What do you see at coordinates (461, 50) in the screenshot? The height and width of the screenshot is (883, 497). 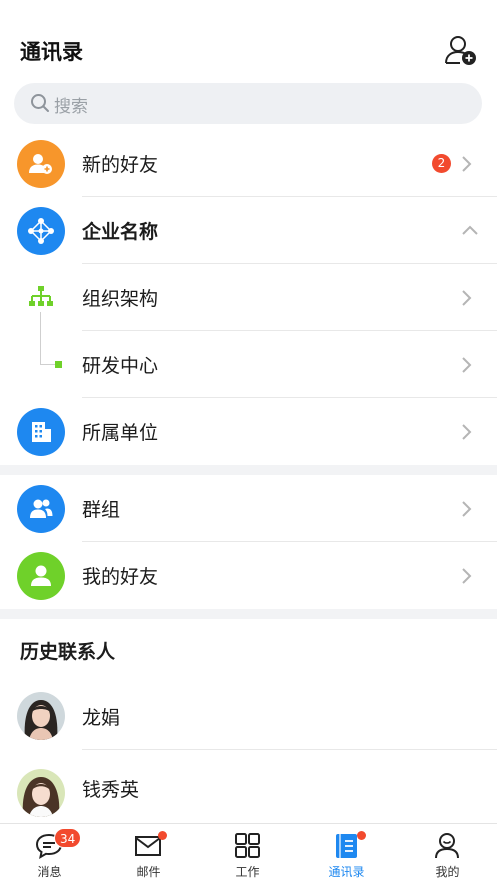 I see `add-contact-icon` at bounding box center [461, 50].